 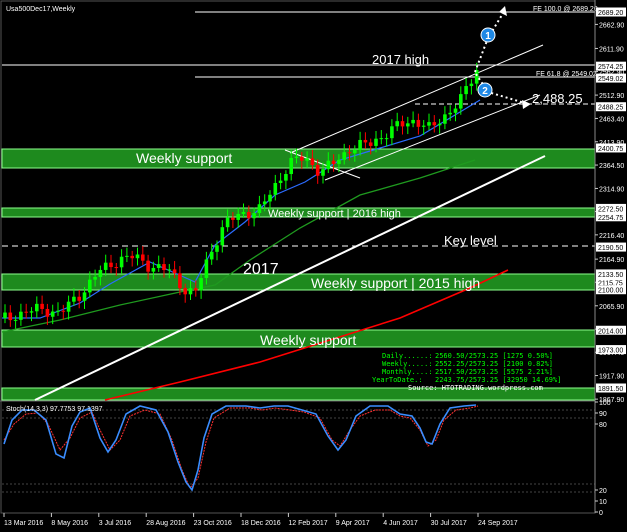 I want to click on price-tick-label: 2314.90, so click(x=611, y=189).